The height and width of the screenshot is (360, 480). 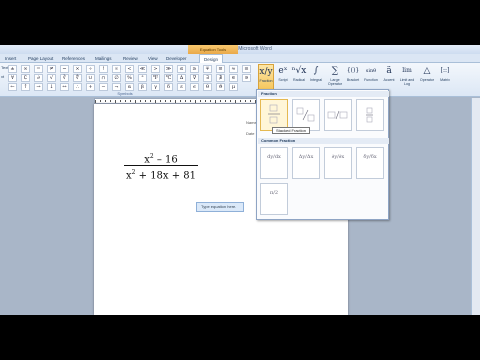 What do you see at coordinates (233, 78) in the screenshot?
I see `symbol-button: ∈` at bounding box center [233, 78].